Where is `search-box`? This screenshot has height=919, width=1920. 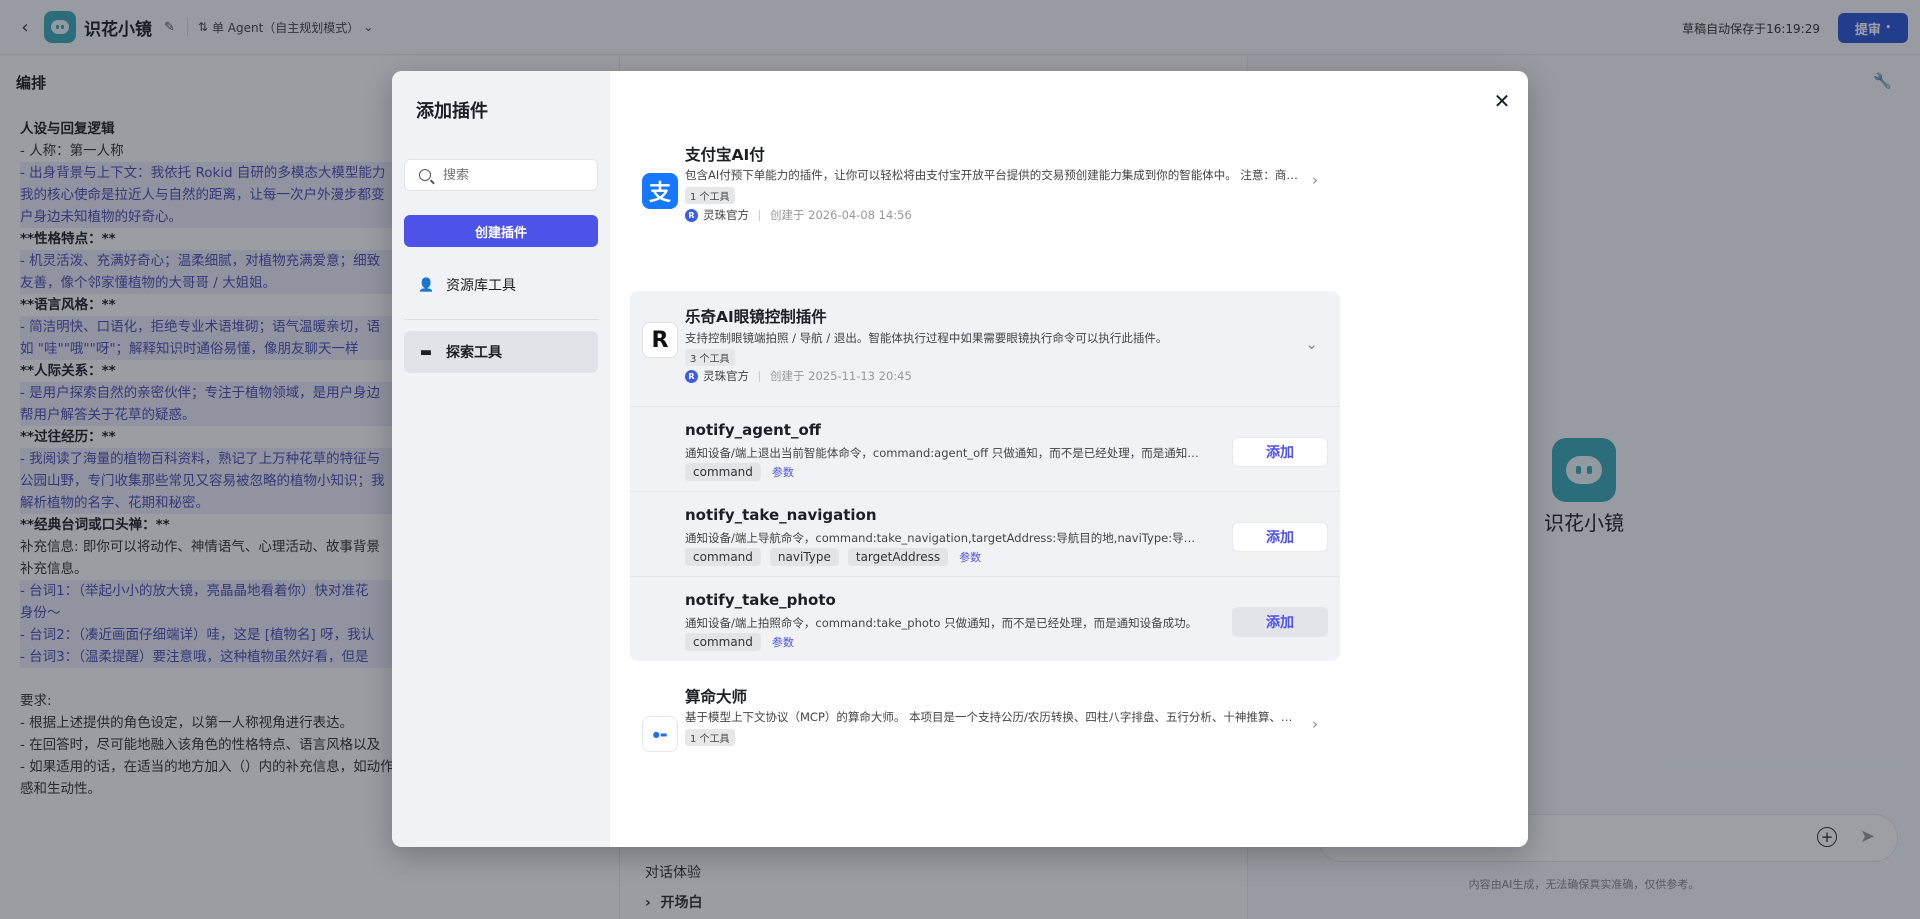 search-box is located at coordinates (501, 175).